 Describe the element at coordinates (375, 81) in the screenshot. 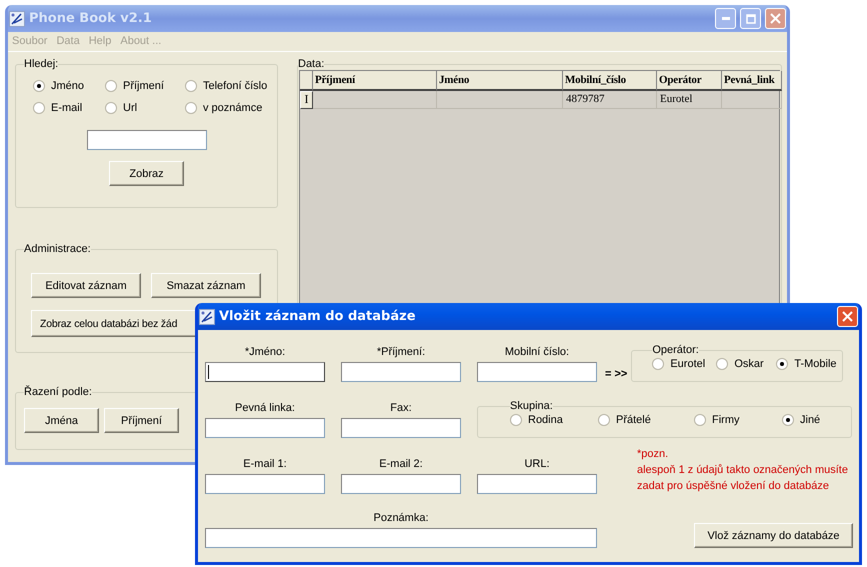

I see `column-header: Příjmení` at that location.